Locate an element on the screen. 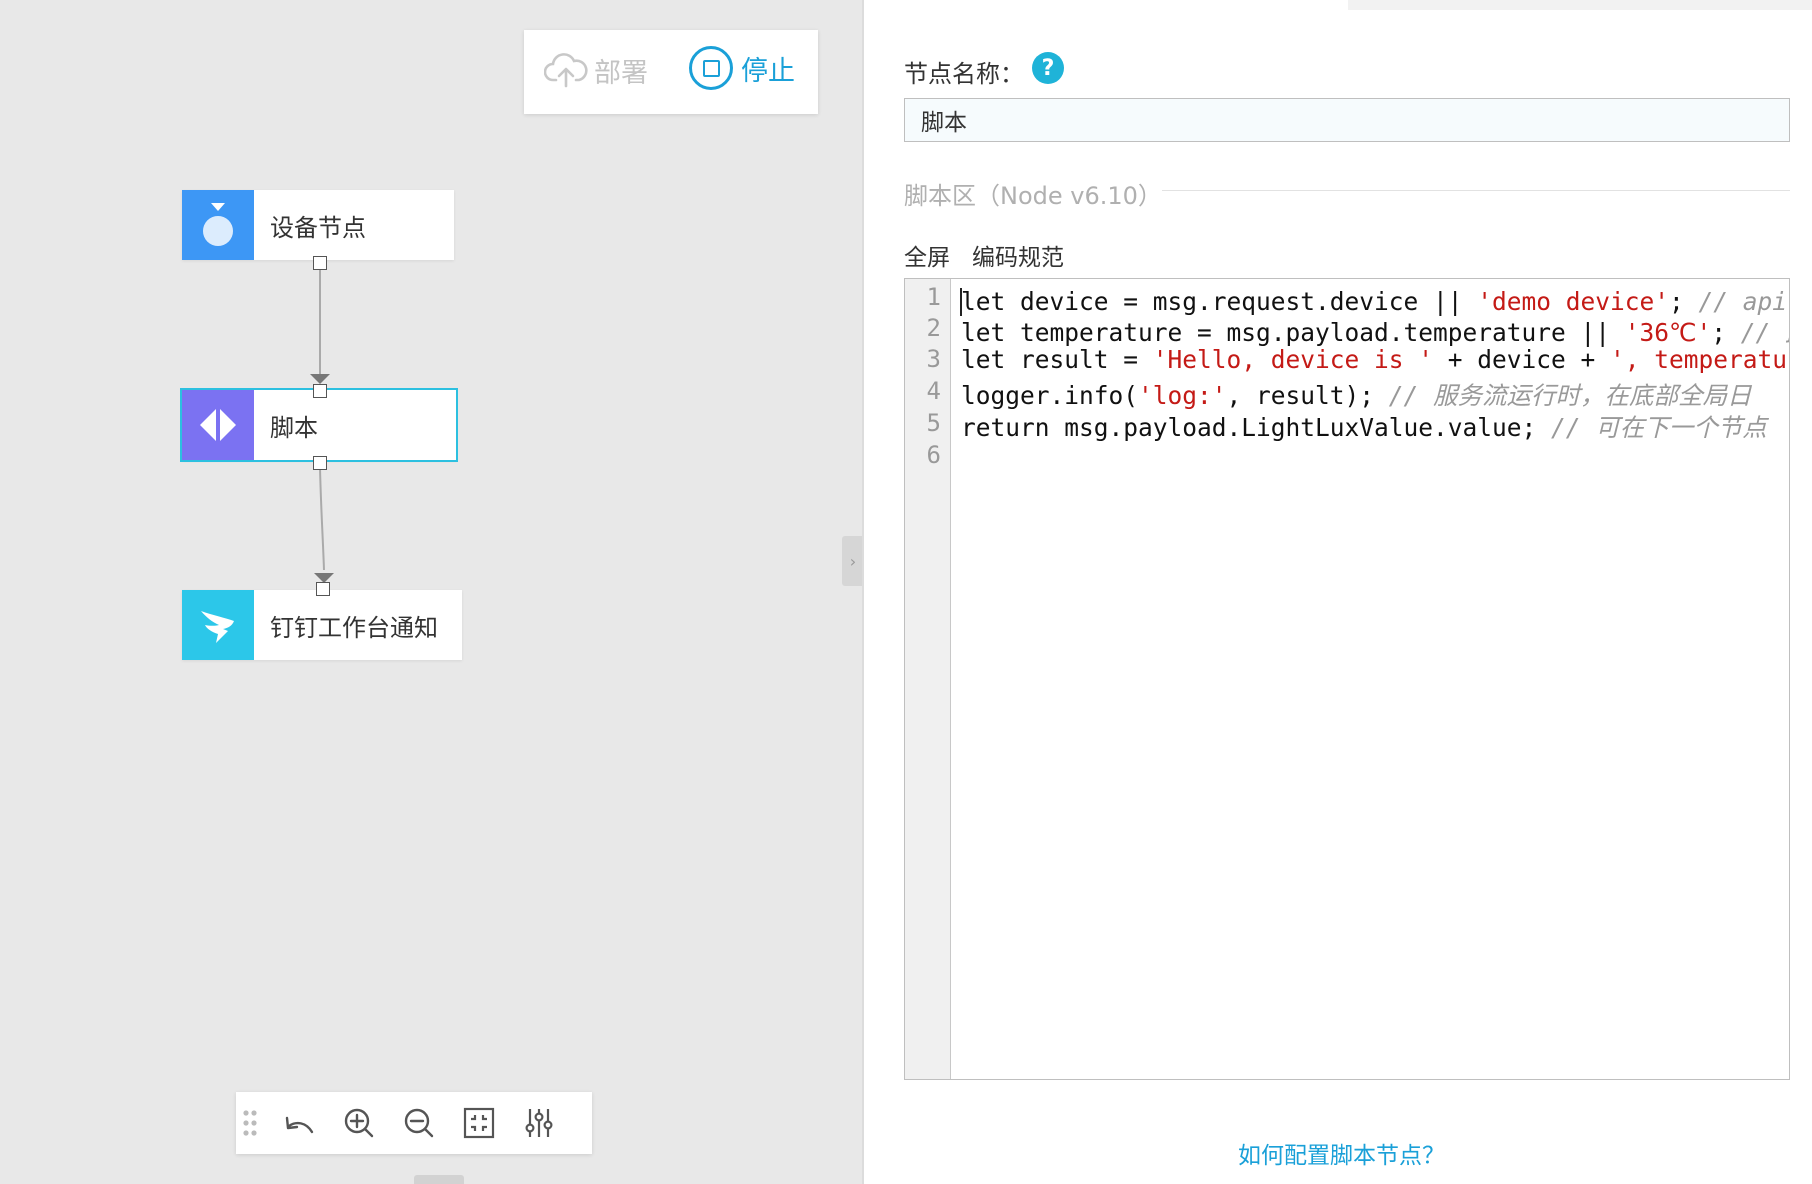 The width and height of the screenshot is (1812, 1184). script-node: 脚本 is located at coordinates (319, 425).